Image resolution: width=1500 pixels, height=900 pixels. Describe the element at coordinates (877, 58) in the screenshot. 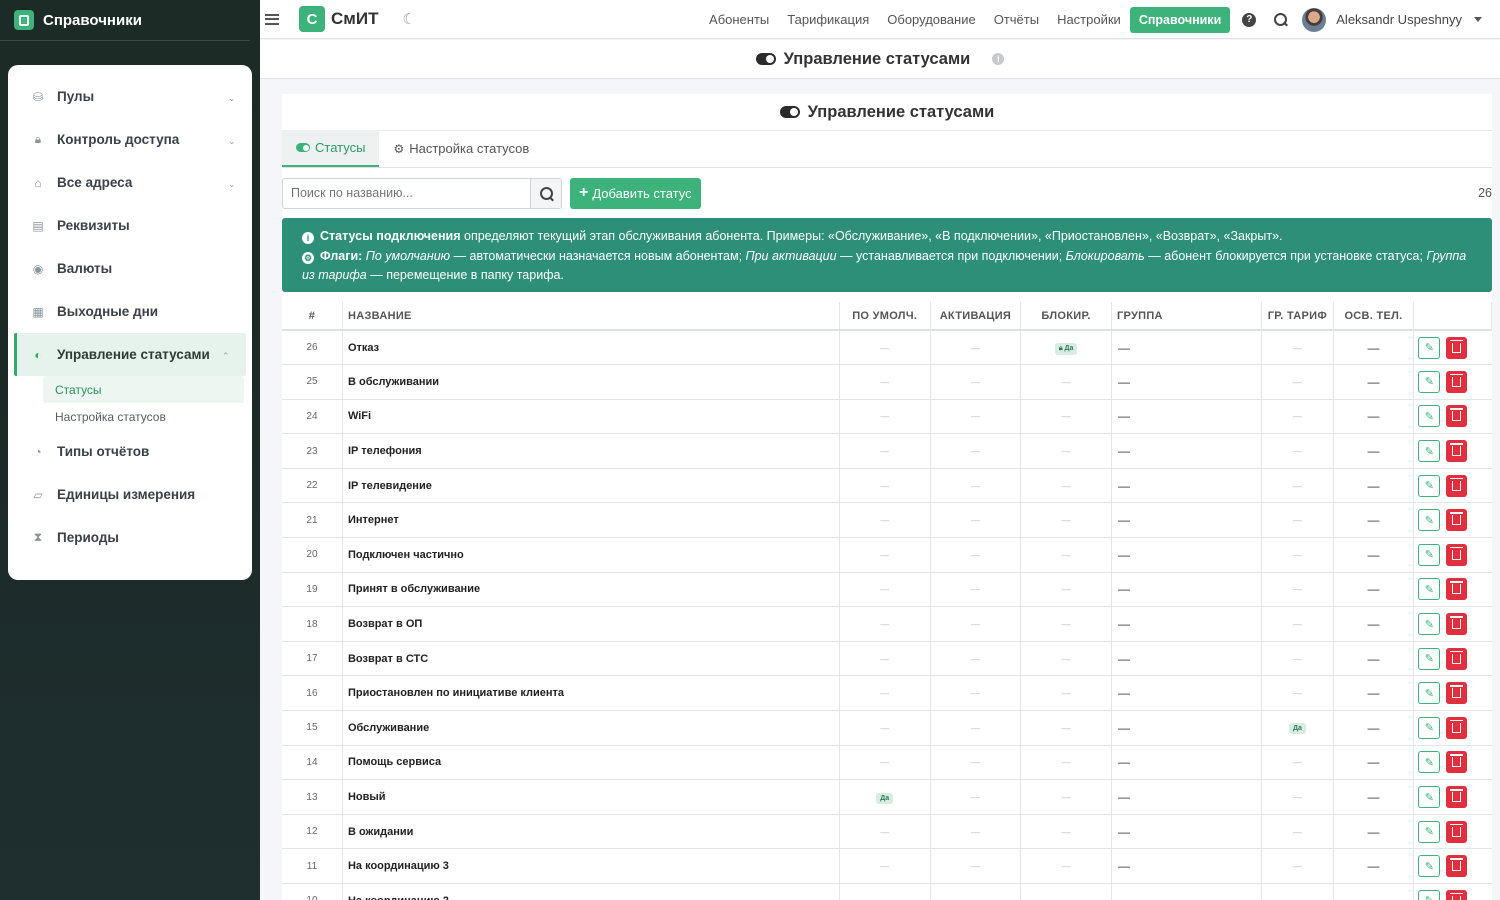

I see `page-title: Управление статусами` at that location.